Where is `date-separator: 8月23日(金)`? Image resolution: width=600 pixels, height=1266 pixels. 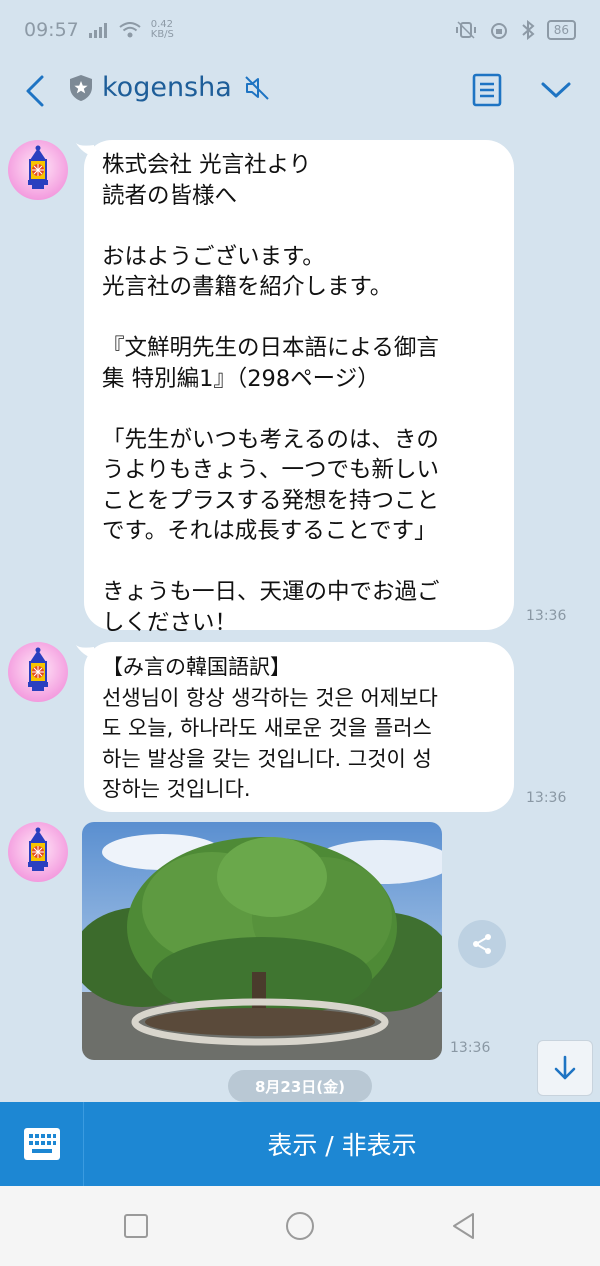
date-separator: 8月23日(金) is located at coordinates (300, 1086).